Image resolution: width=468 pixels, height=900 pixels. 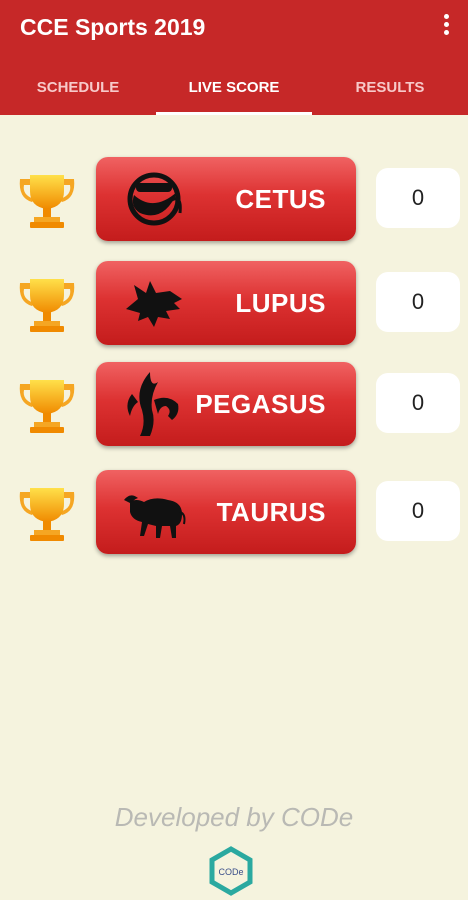 What do you see at coordinates (113, 27) in the screenshot?
I see `app-title: CCE Sports 2019` at bounding box center [113, 27].